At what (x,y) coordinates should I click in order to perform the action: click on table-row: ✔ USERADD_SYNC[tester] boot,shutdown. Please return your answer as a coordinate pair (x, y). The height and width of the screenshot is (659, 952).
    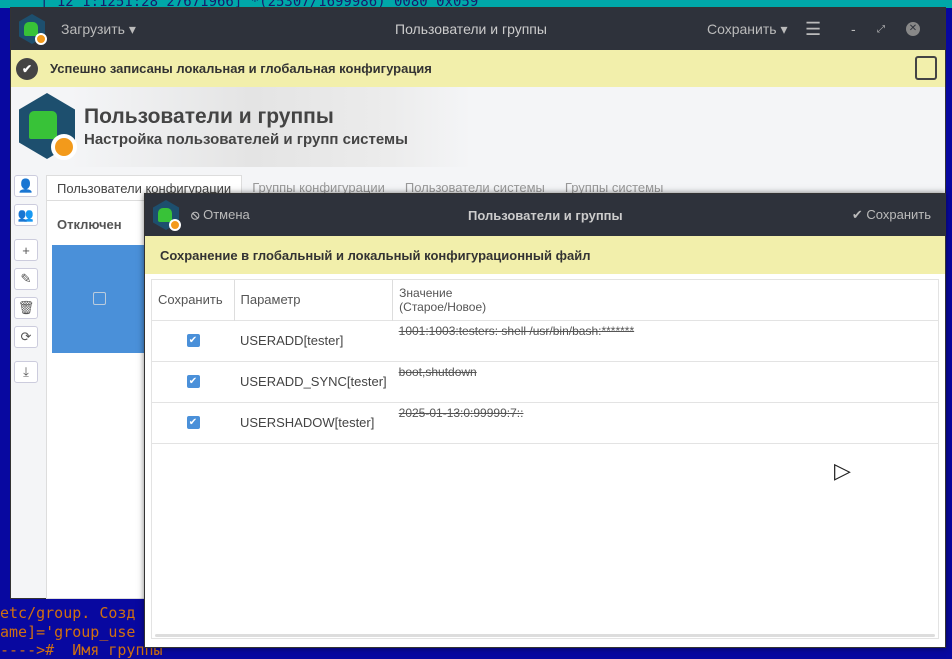
    Looking at the image, I should click on (545, 381).